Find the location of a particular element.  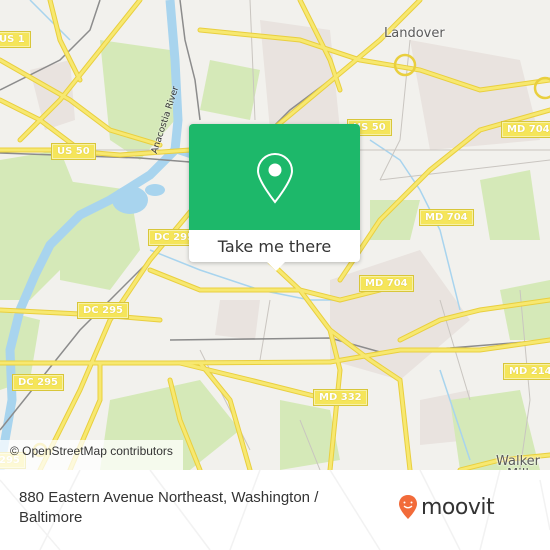

attribution-text: © OpenStreetMap contributors is located at coordinates (91, 451).